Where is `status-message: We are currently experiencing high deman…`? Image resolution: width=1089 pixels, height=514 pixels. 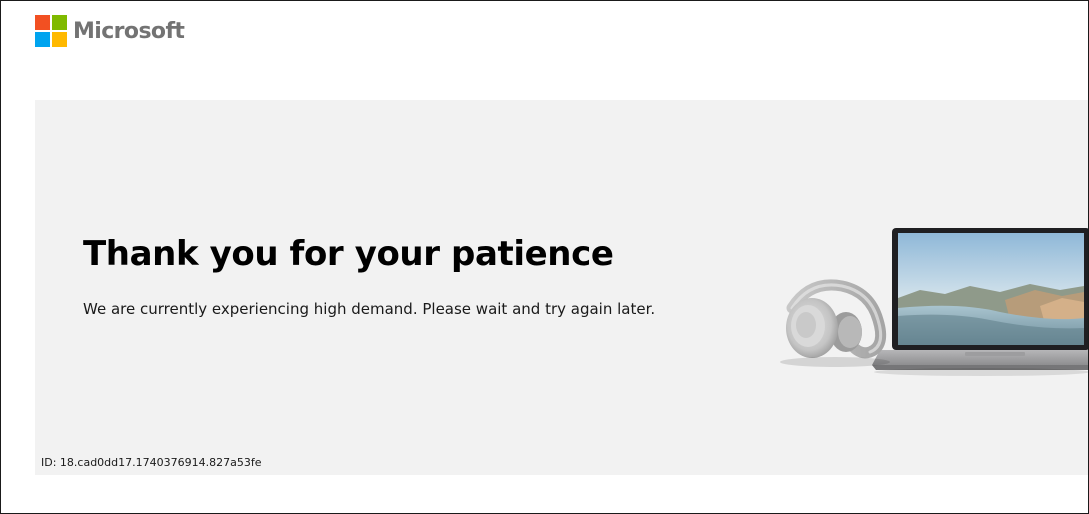 status-message: We are currently experiencing high deman… is located at coordinates (369, 309).